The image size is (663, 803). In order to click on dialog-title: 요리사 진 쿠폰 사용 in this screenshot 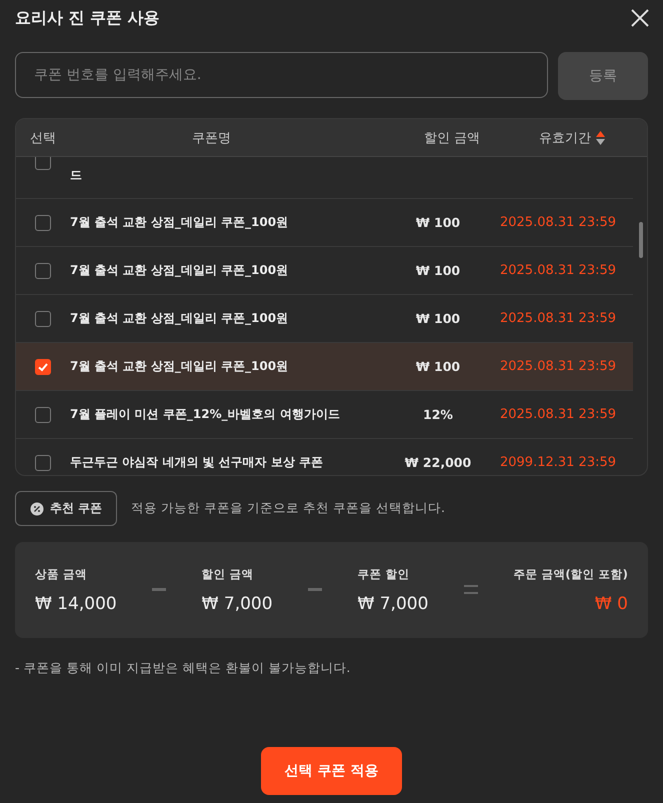, I will do `click(87, 18)`.